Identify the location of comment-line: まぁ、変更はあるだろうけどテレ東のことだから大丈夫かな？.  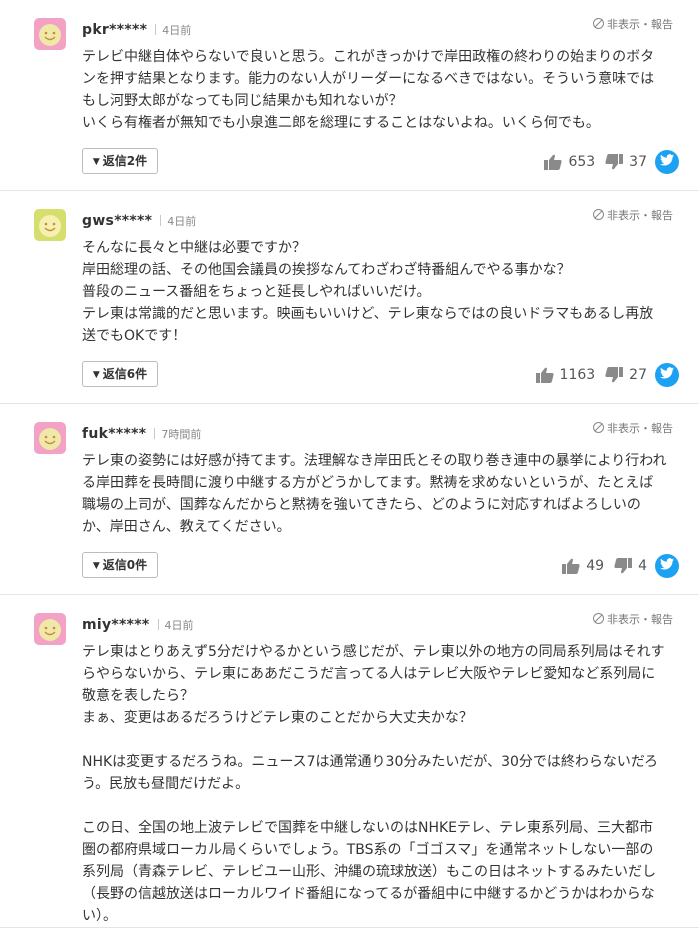
(277, 718).